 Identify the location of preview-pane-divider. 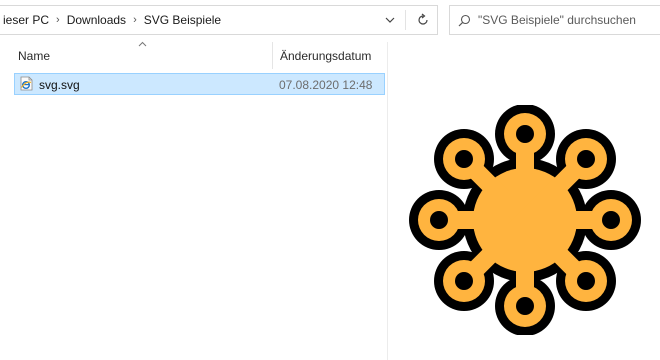
(387, 201).